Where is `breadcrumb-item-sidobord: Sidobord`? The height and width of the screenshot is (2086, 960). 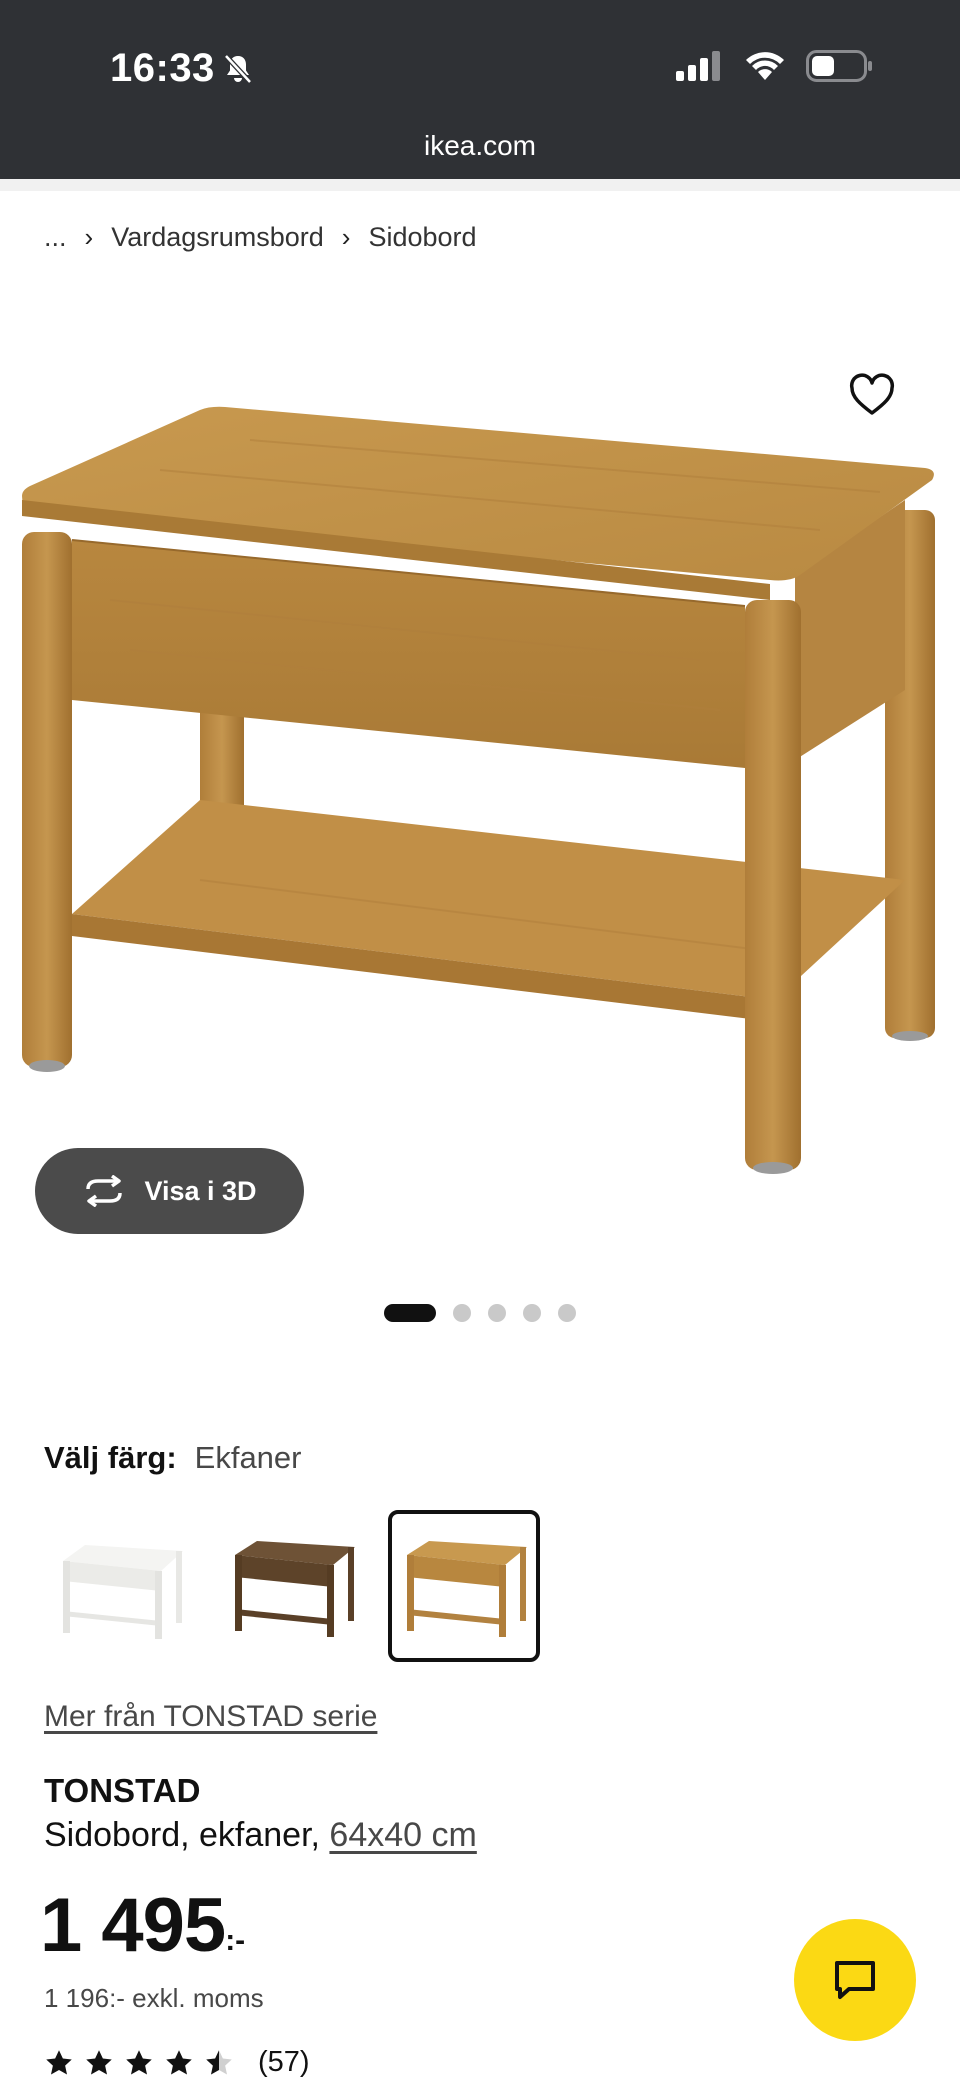
breadcrumb-item-sidobord: Sidobord is located at coordinates (422, 237).